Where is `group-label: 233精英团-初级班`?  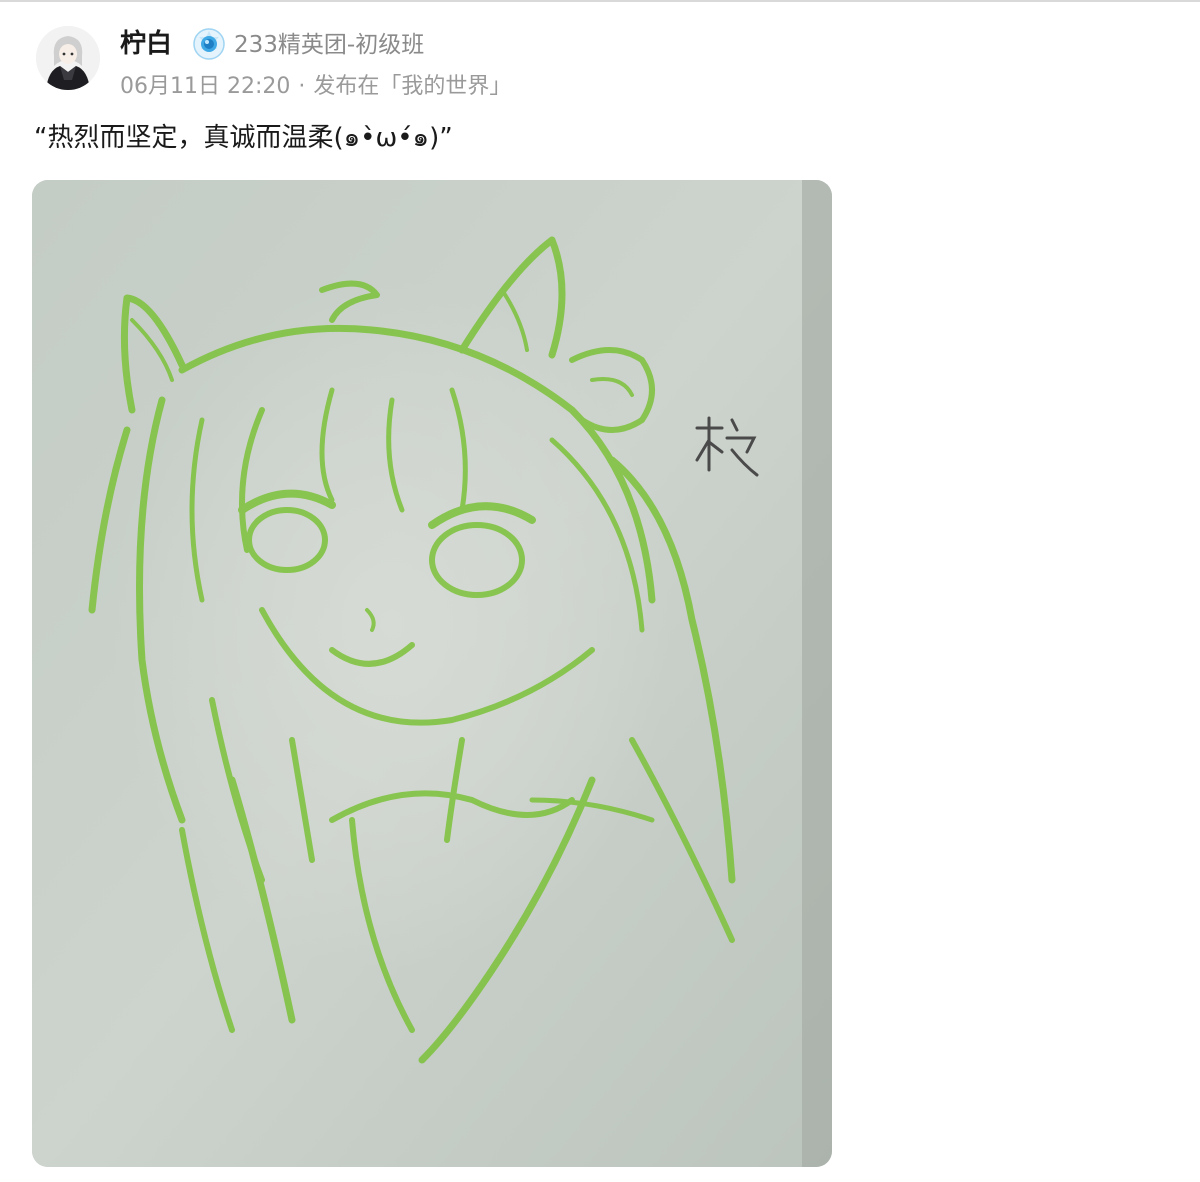
group-label: 233精英团-初级班 is located at coordinates (329, 45).